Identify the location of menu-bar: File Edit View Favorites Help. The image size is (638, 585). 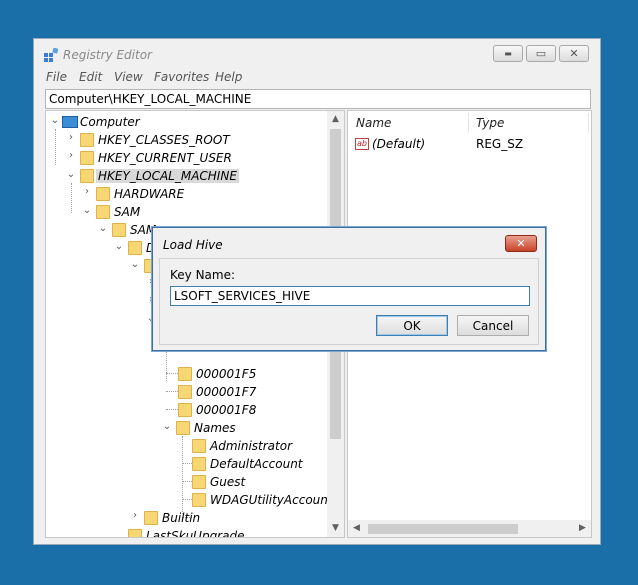
(317, 78).